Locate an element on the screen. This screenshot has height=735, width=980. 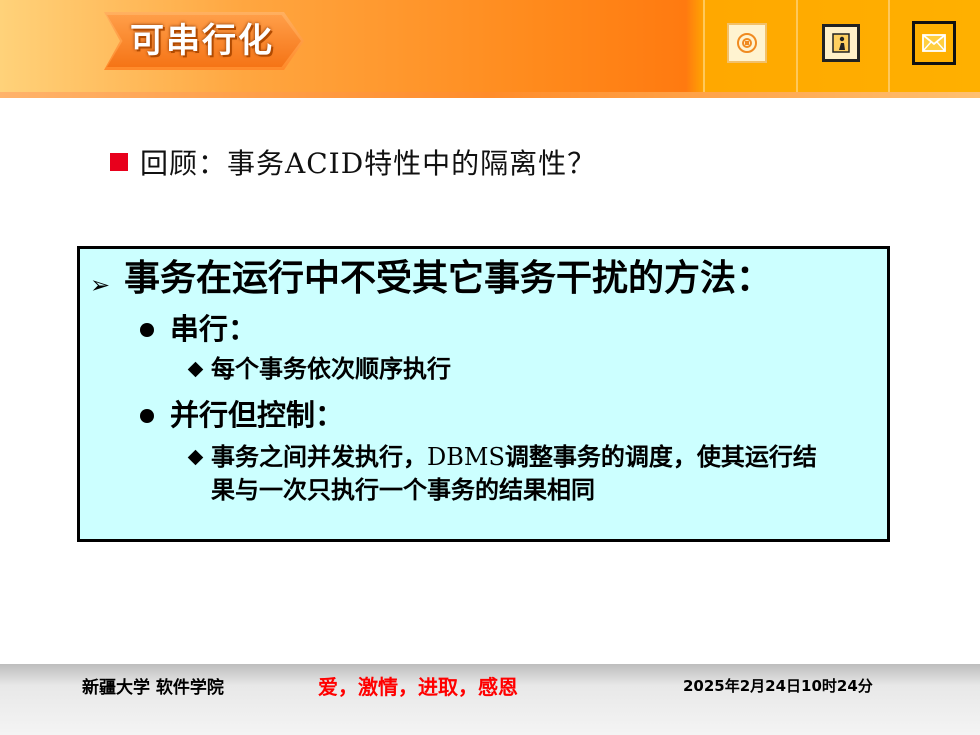
home-icon is located at coordinates (747, 43).